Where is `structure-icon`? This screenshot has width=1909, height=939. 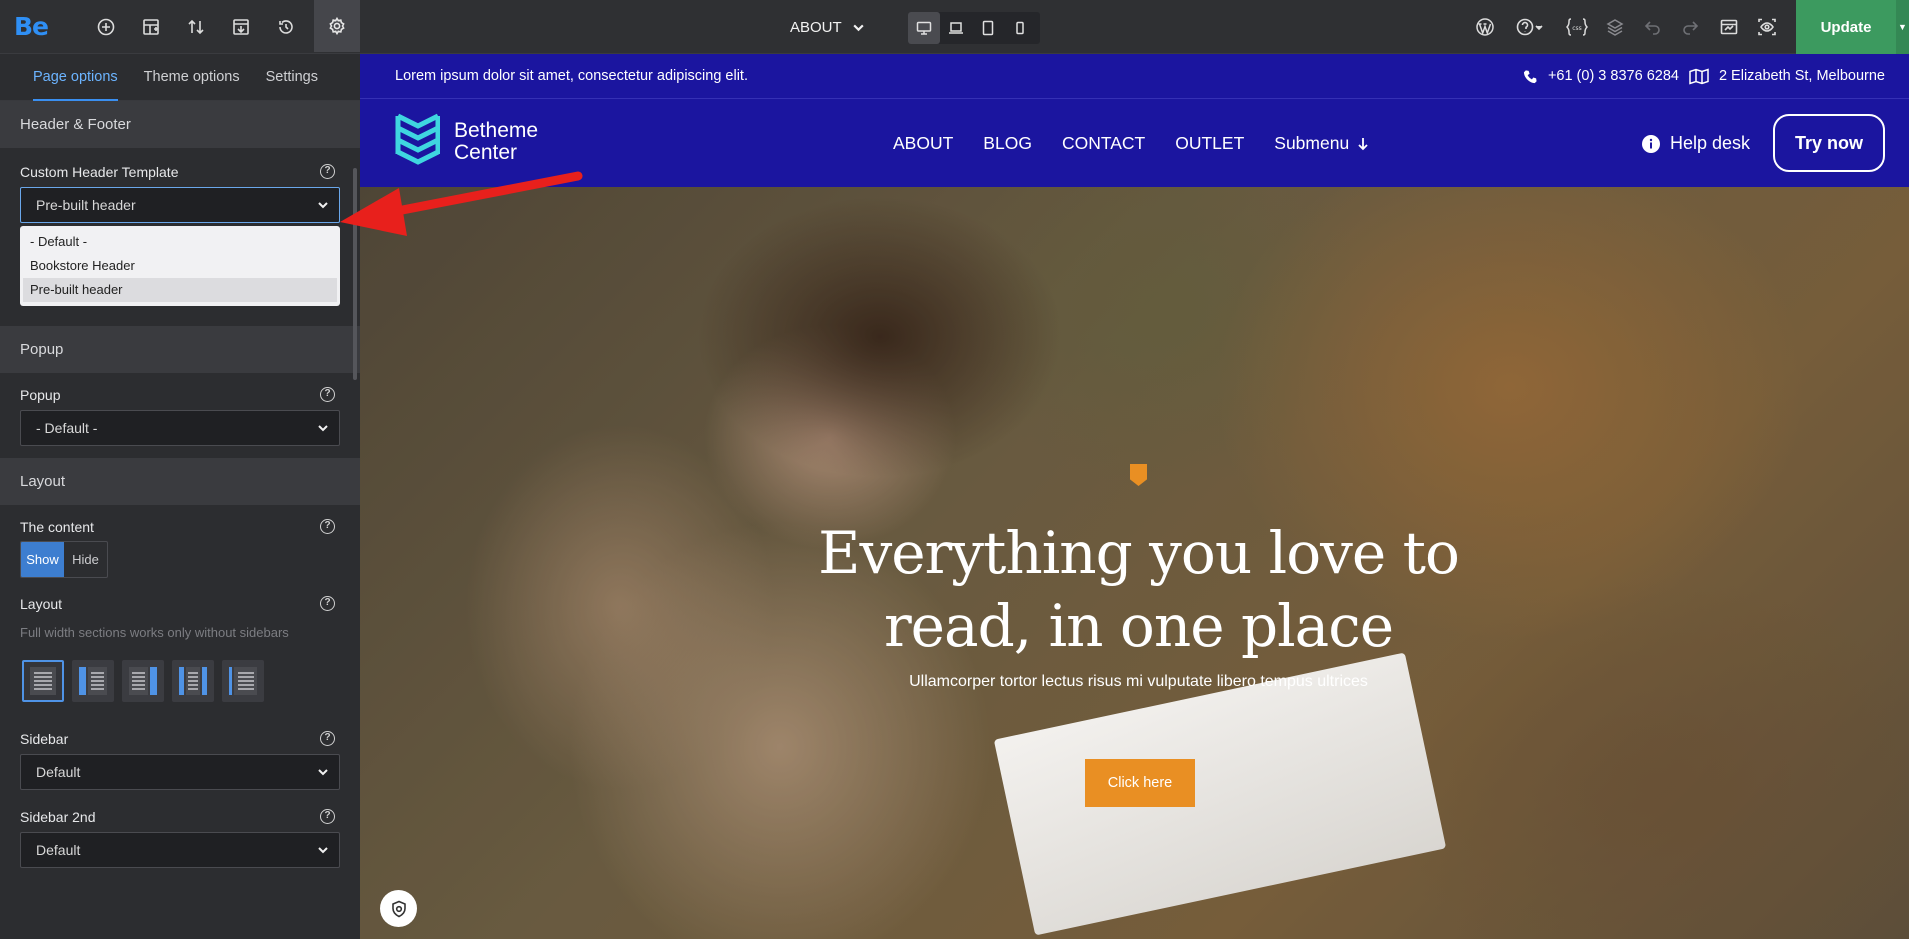
structure-icon is located at coordinates (151, 27).